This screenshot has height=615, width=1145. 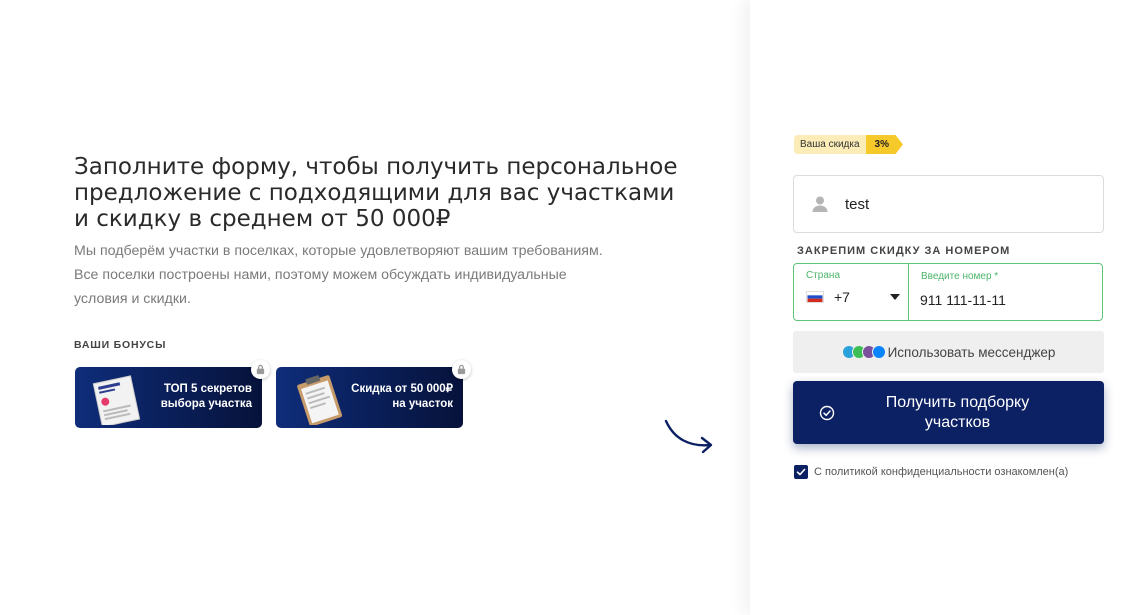 I want to click on phone-section-title: ЗАКРЕПИМ СКИДКУ ЗА НОМЕРОМ, so click(x=904, y=251).